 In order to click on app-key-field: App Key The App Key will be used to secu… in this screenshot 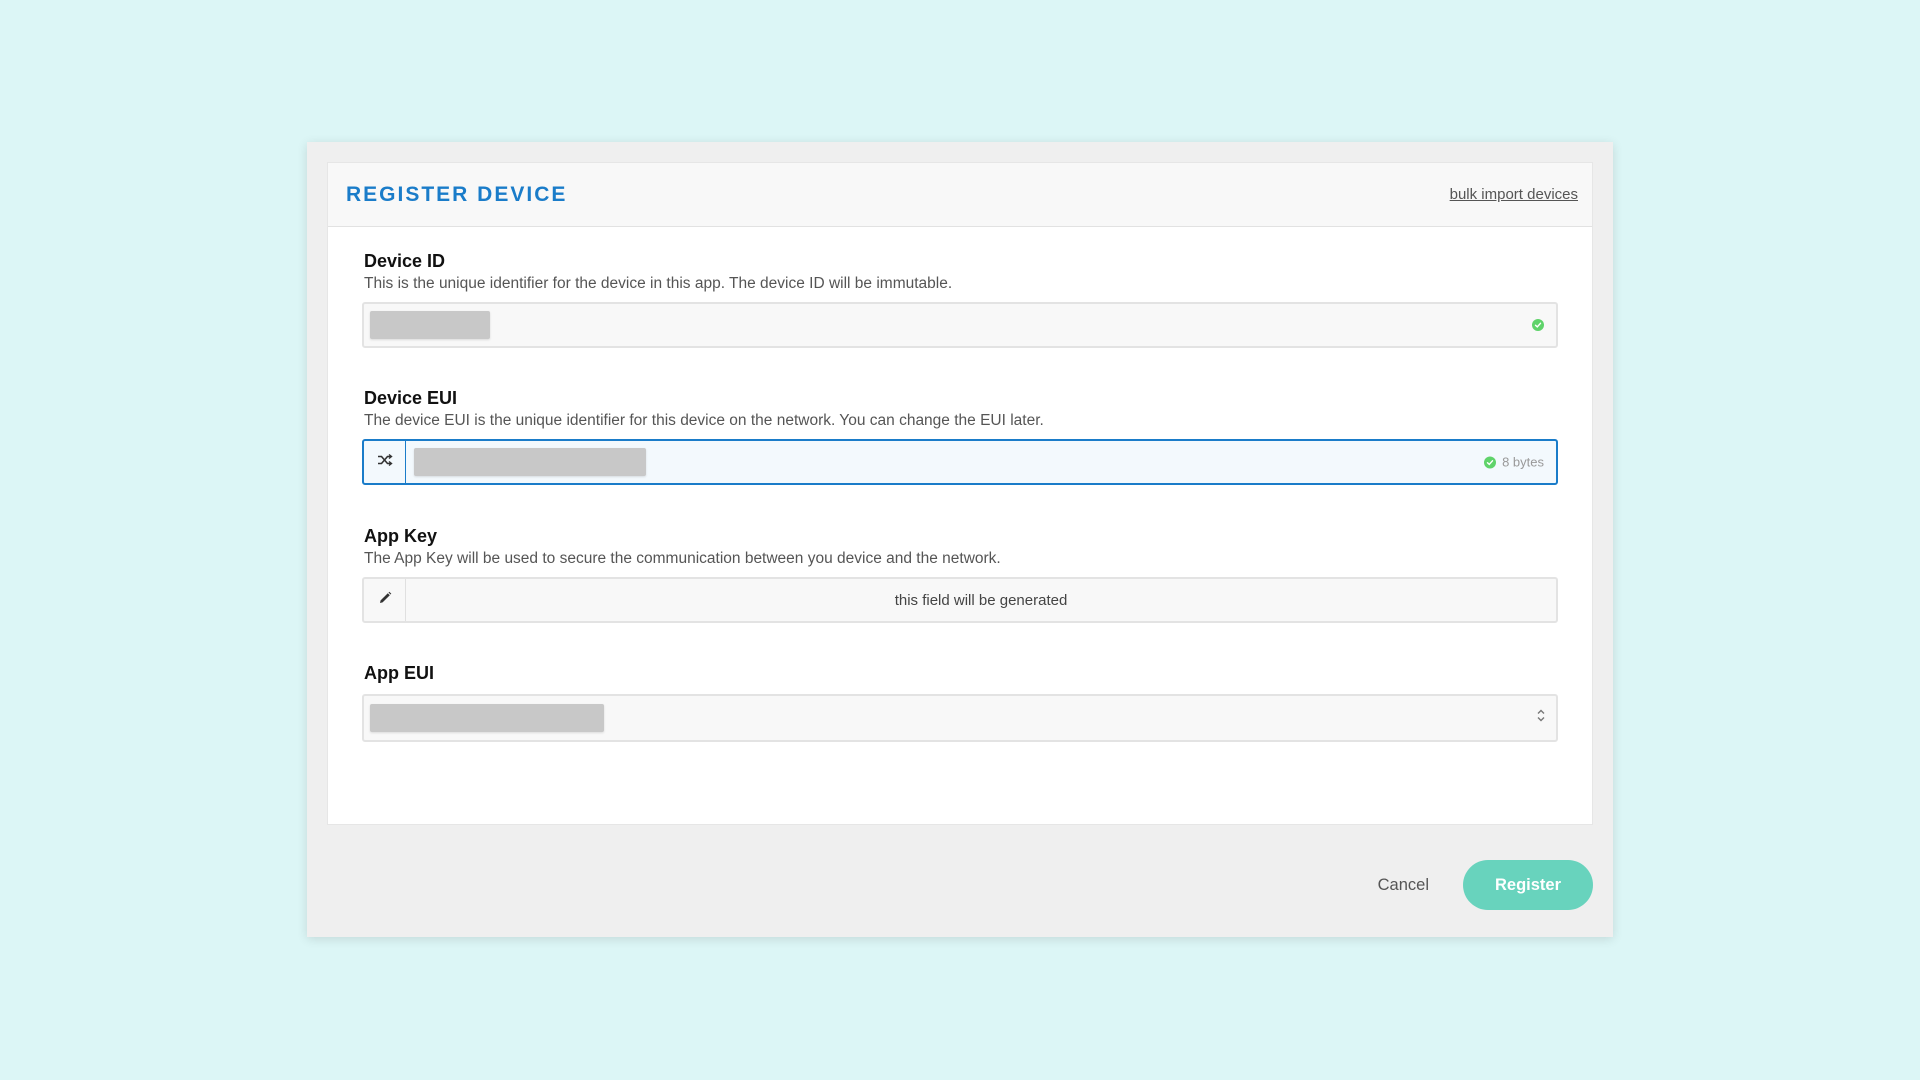, I will do `click(960, 574)`.